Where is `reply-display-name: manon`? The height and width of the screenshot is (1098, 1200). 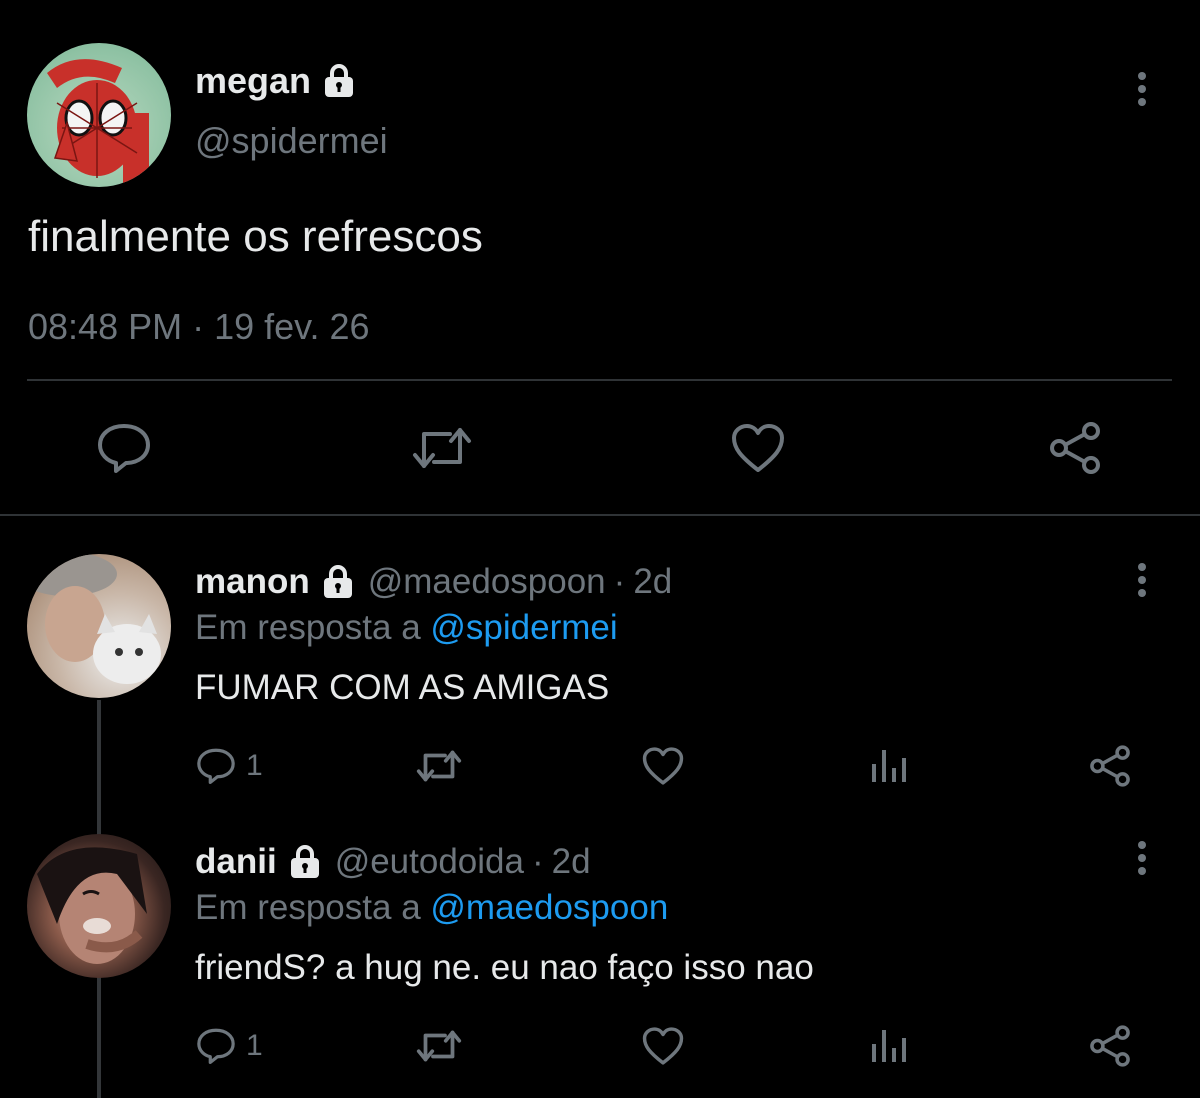
reply-display-name: manon is located at coordinates (252, 582).